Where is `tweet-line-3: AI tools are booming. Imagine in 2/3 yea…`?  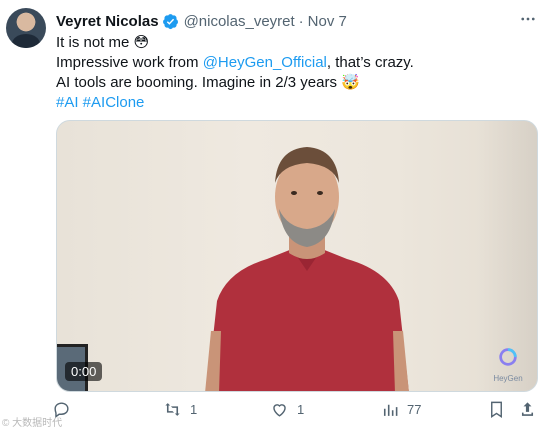 tweet-line-3: AI tools are booming. Imagine in 2/3 yea… is located at coordinates (208, 82).